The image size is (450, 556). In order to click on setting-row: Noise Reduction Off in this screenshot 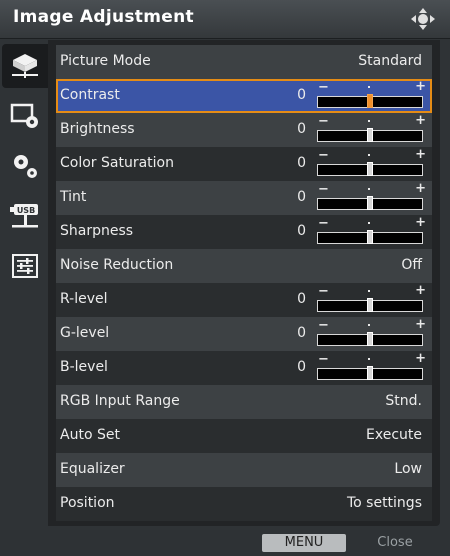, I will do `click(244, 266)`.